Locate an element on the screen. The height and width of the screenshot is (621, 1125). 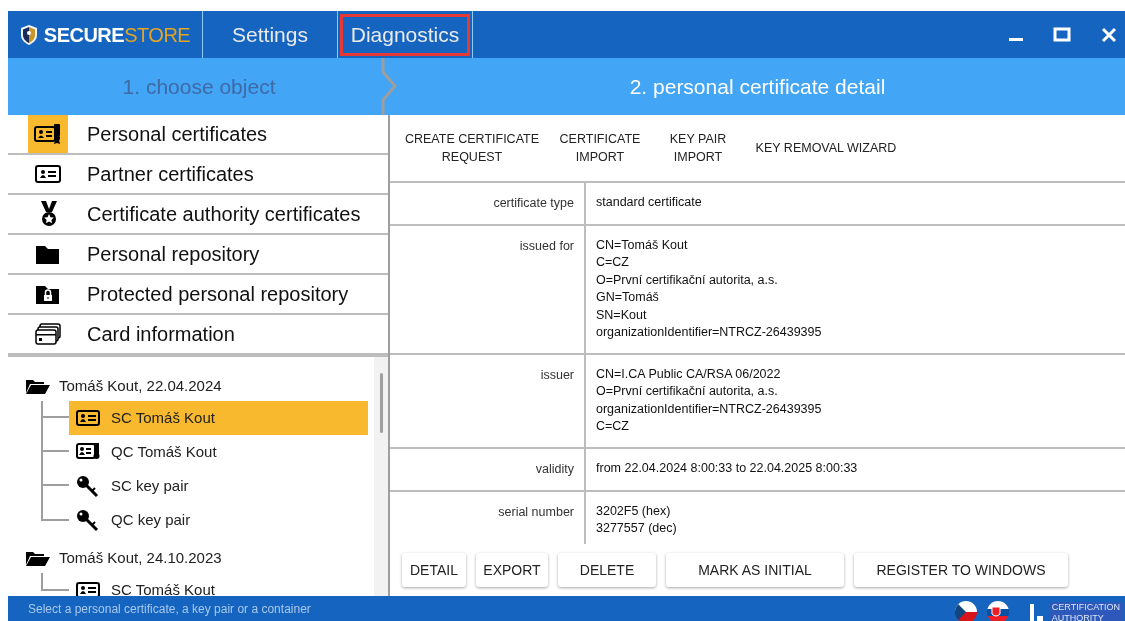
step-title: 2. personal certificate detail is located at coordinates (757, 86).